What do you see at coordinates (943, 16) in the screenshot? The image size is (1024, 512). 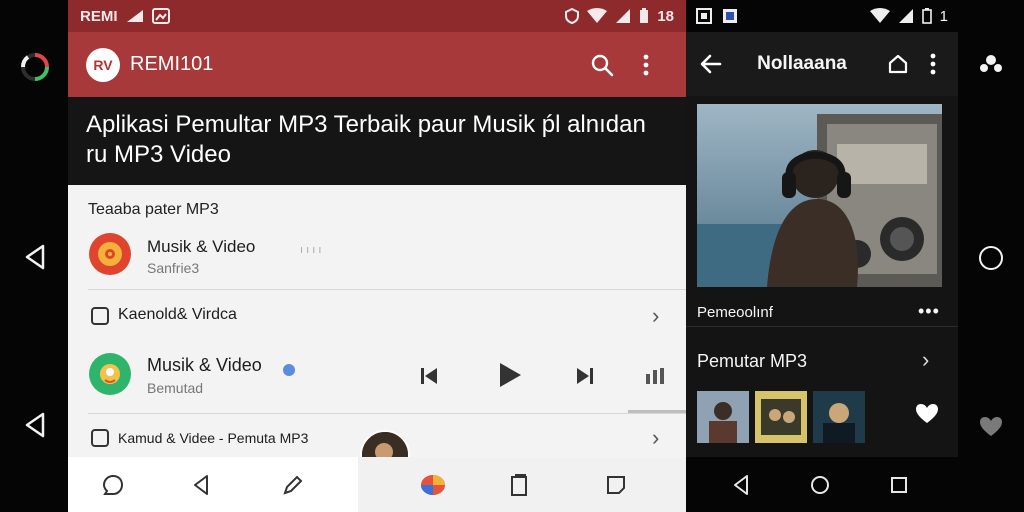 I see `status-time: 1` at bounding box center [943, 16].